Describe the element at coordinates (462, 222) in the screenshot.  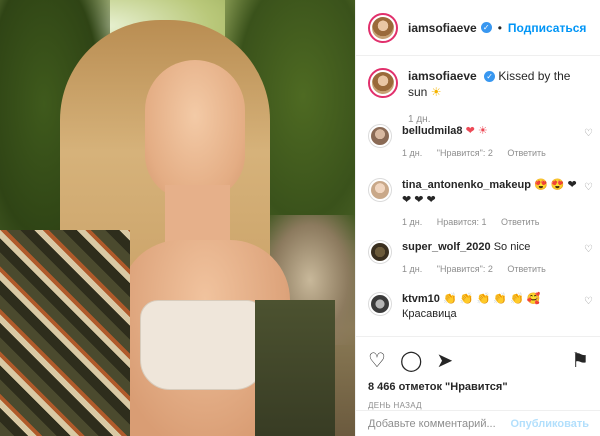
I see `comment-likes: Нравится: 1` at that location.